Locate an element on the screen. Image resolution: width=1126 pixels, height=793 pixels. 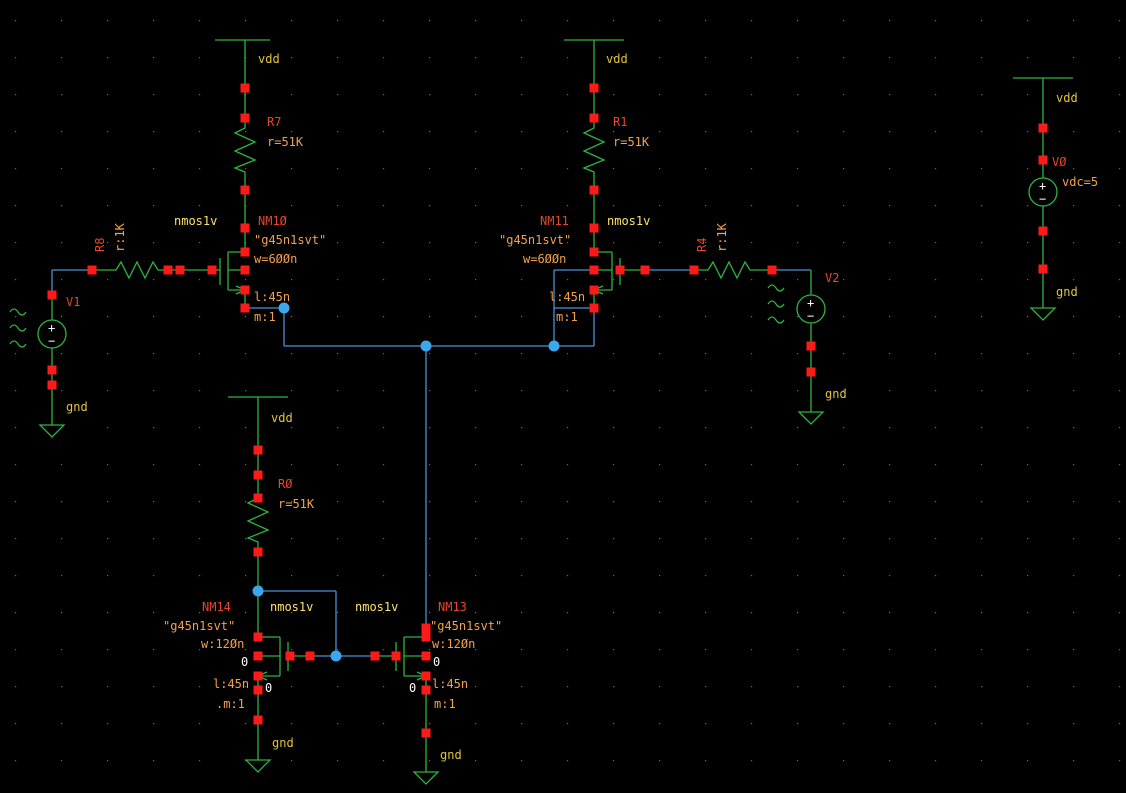
resistor-r7: R7 r=51K is located at coordinates (268, 158).